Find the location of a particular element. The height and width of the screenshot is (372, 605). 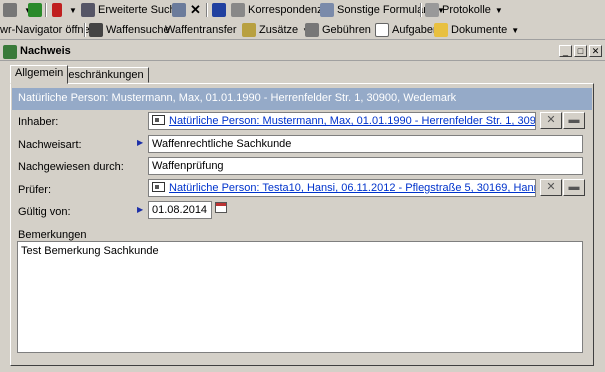

erweiterte-suche-button: Erweiterte Suche is located at coordinates (131, 10).